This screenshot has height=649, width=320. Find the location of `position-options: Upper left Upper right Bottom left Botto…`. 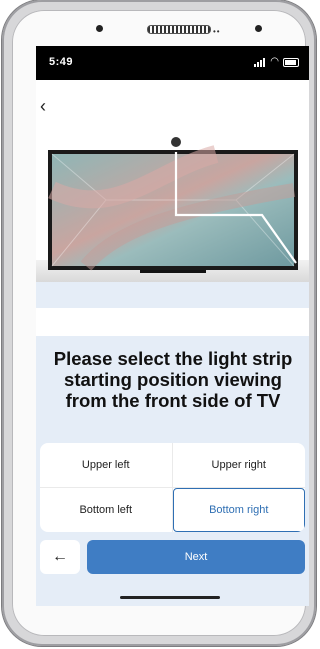

position-options: Upper left Upper right Bottom left Botto… is located at coordinates (172, 487).